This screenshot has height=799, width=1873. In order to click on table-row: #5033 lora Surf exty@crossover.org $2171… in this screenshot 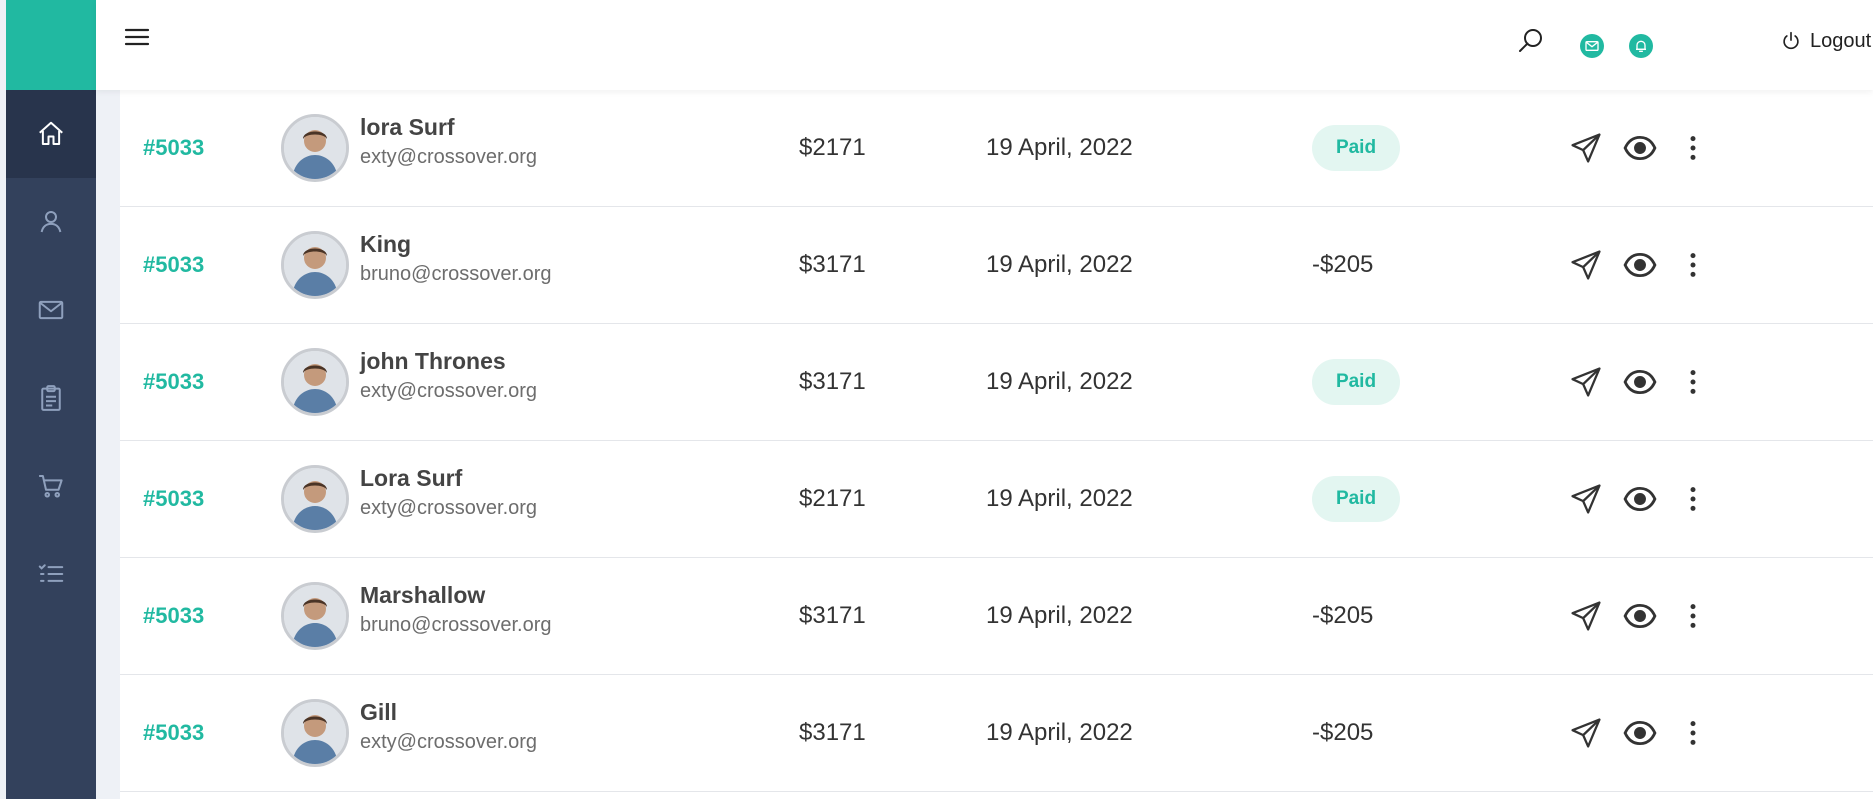, I will do `click(996, 148)`.